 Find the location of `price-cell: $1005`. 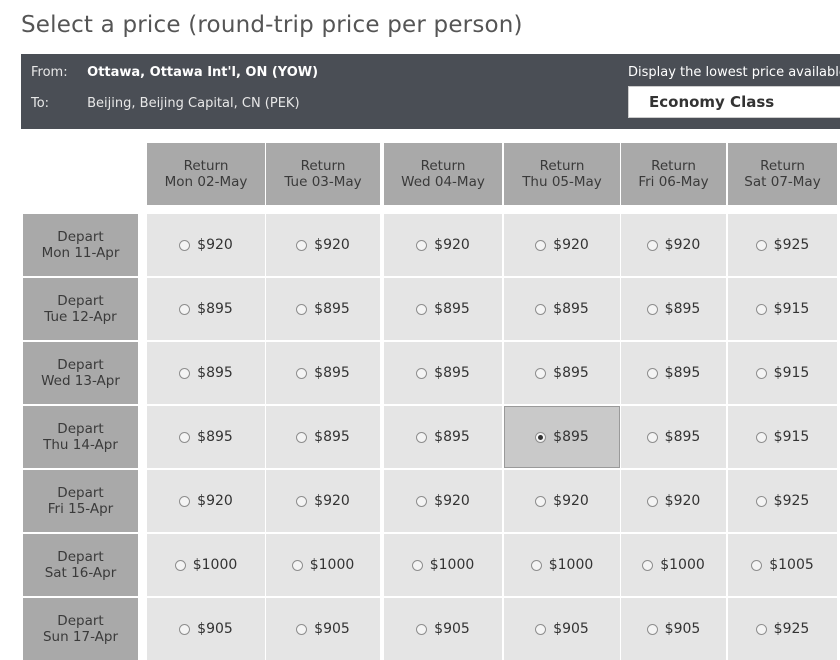

price-cell: $1005 is located at coordinates (782, 565).